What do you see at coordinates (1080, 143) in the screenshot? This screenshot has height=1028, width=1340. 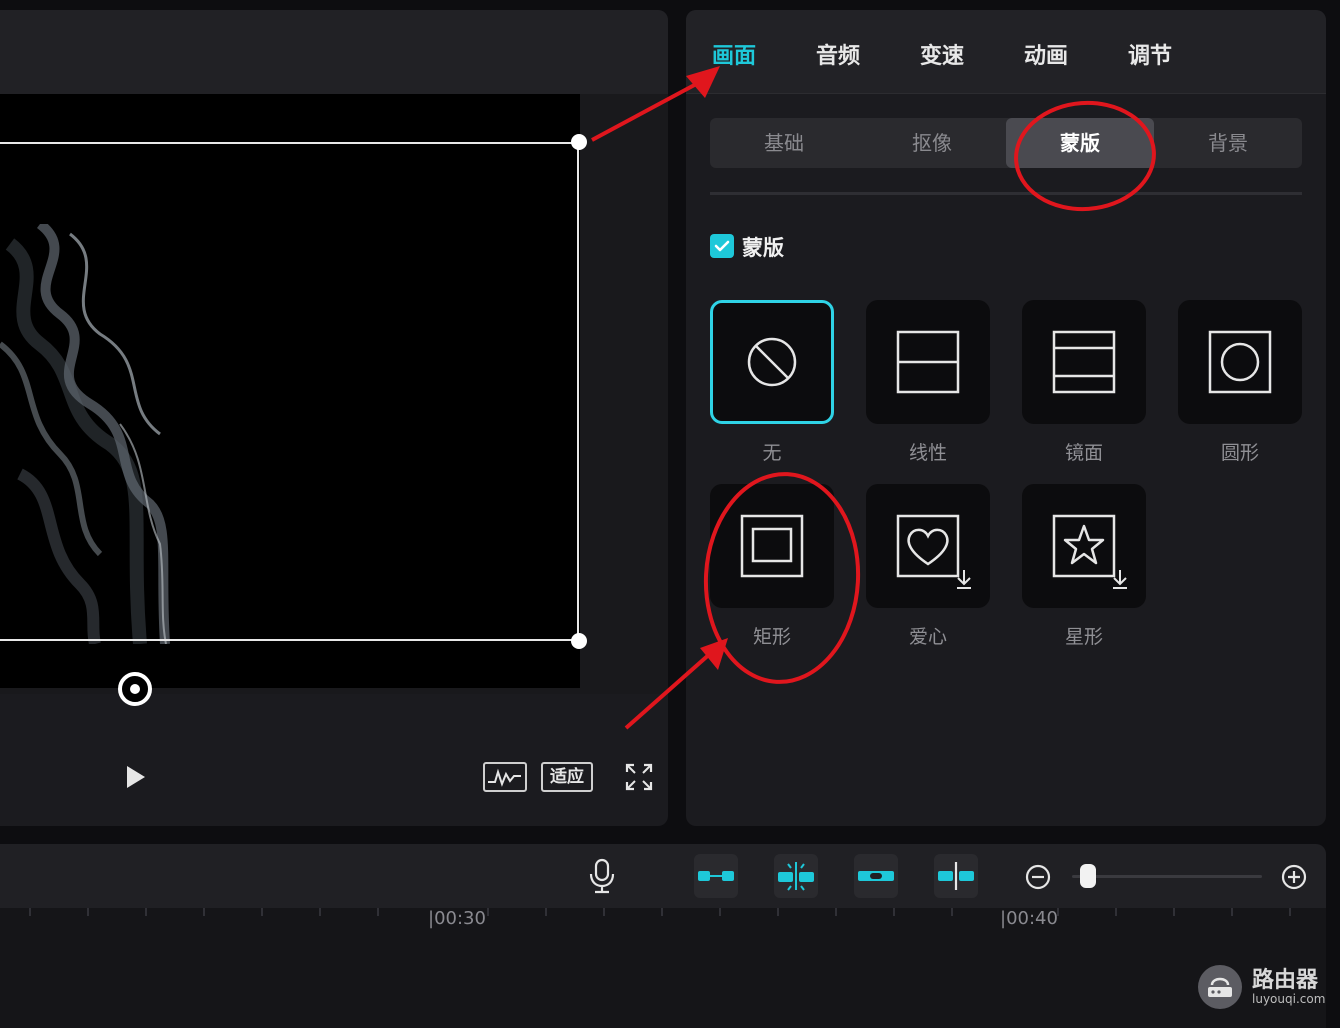 I see `subtab-mask: 蒙版` at bounding box center [1080, 143].